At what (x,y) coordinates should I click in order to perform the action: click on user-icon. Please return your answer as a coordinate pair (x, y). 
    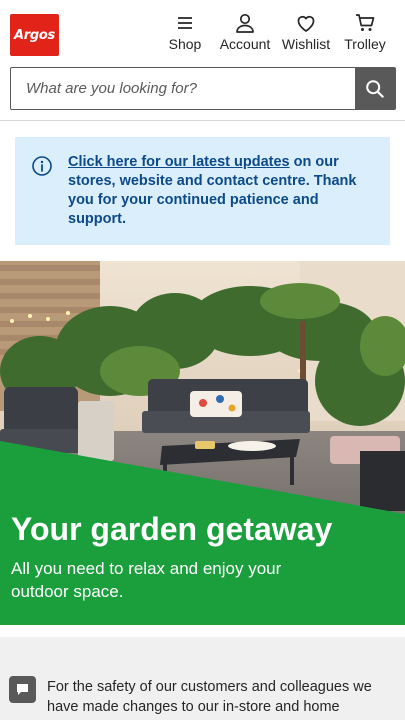
    Looking at the image, I should click on (245, 23).